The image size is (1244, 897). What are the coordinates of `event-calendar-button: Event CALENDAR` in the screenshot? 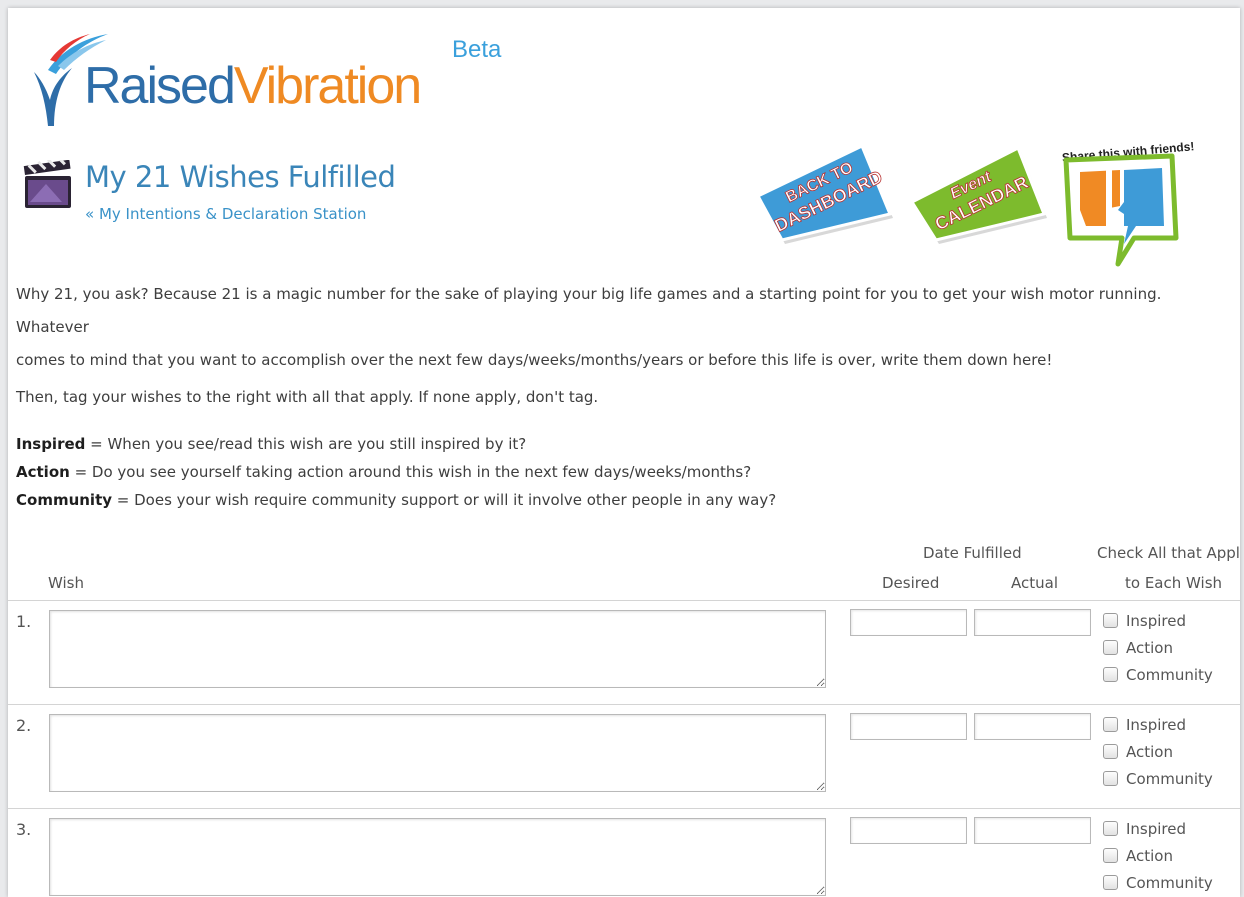 It's located at (981, 191).